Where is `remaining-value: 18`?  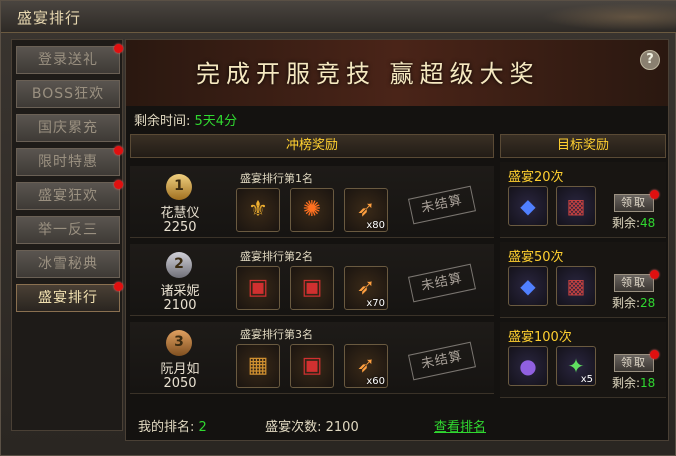 remaining-value: 18 is located at coordinates (648, 383).